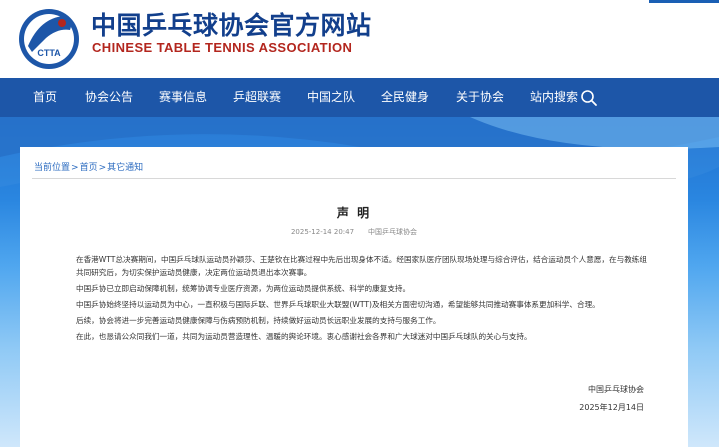  Describe the element at coordinates (231, 26) in the screenshot. I see `site-title: 中国乒乓球协会官方网站` at that location.